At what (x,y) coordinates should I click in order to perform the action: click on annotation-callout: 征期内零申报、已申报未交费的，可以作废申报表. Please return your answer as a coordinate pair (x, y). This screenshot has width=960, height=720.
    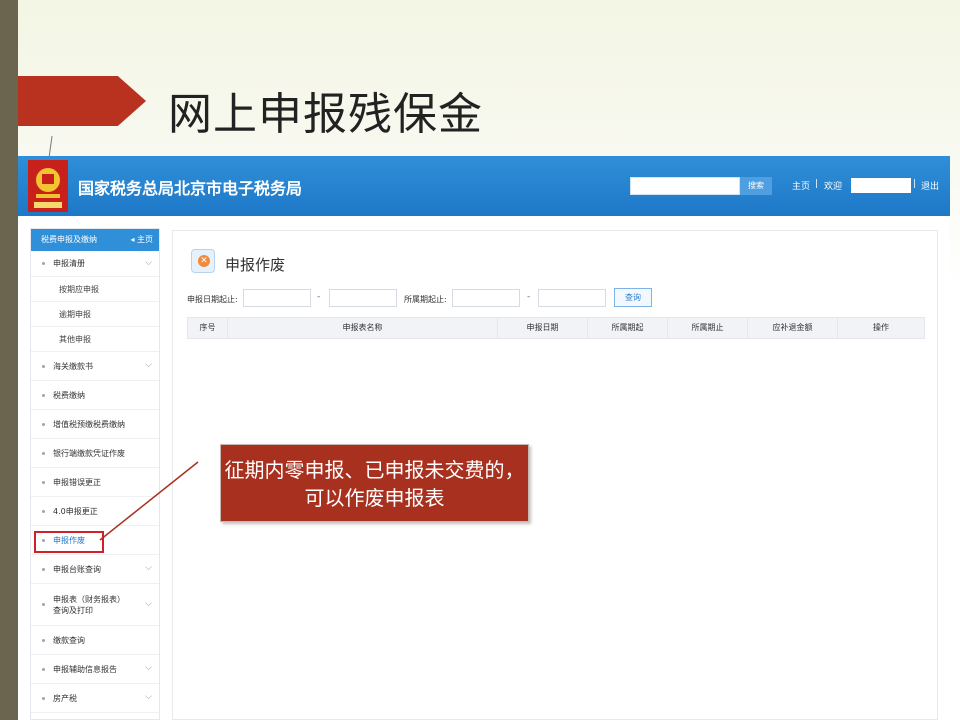
    Looking at the image, I should click on (374, 483).